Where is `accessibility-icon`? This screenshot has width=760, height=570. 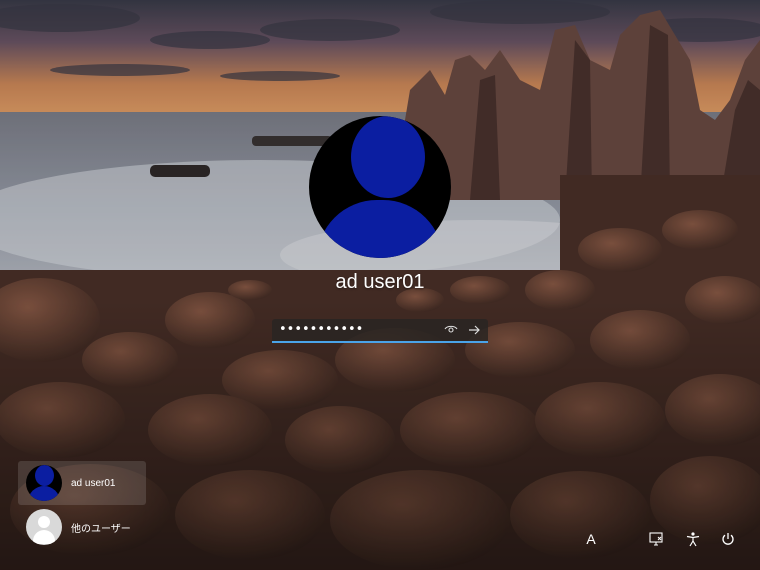
accessibility-icon is located at coordinates (693, 539).